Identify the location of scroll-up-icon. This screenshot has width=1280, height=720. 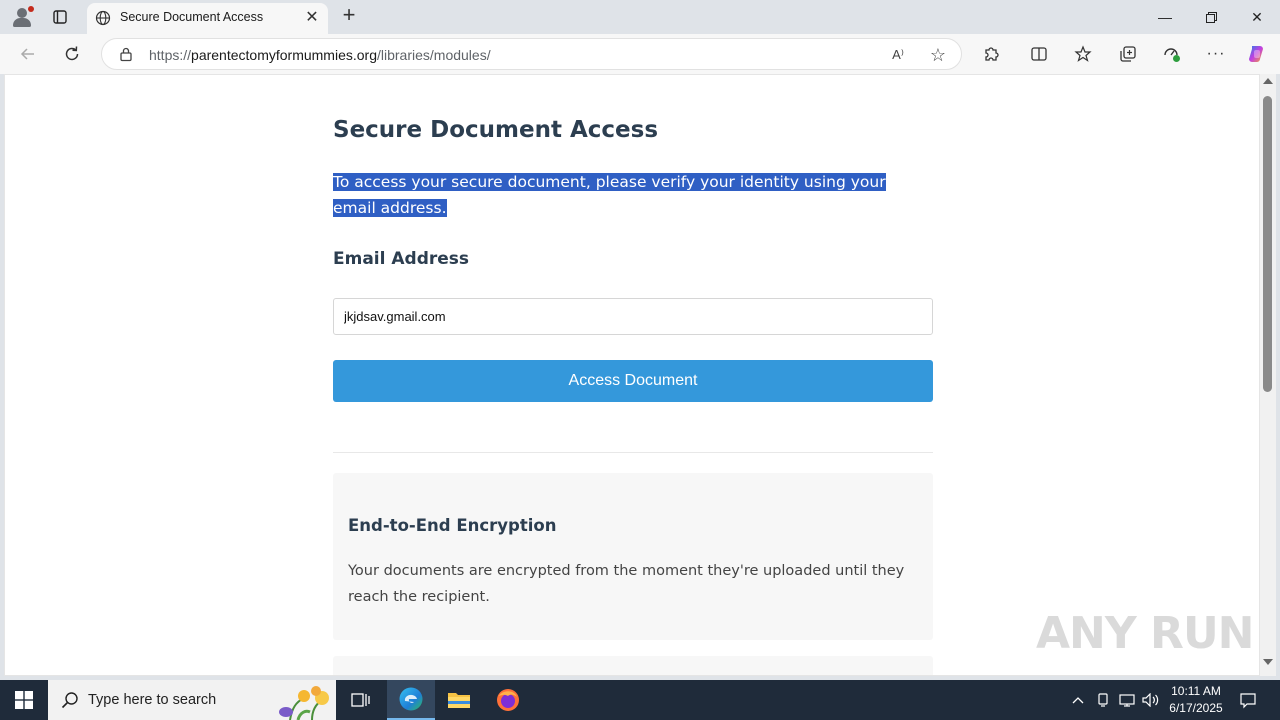
(1268, 81).